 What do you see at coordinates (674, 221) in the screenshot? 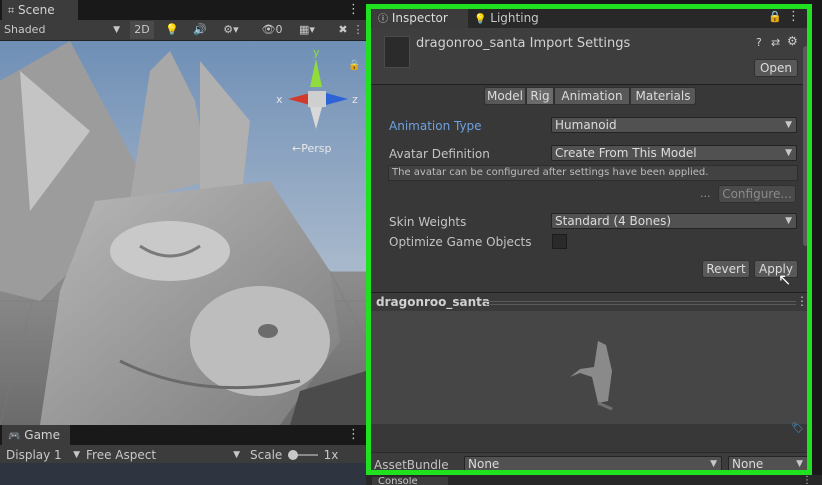
I see `skin-weights-dropdown: Standard (4 Bones) ▼` at bounding box center [674, 221].